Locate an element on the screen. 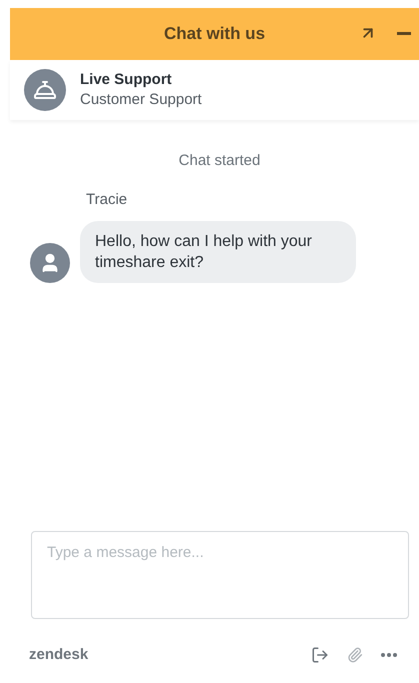  end-chat-button is located at coordinates (320, 655).